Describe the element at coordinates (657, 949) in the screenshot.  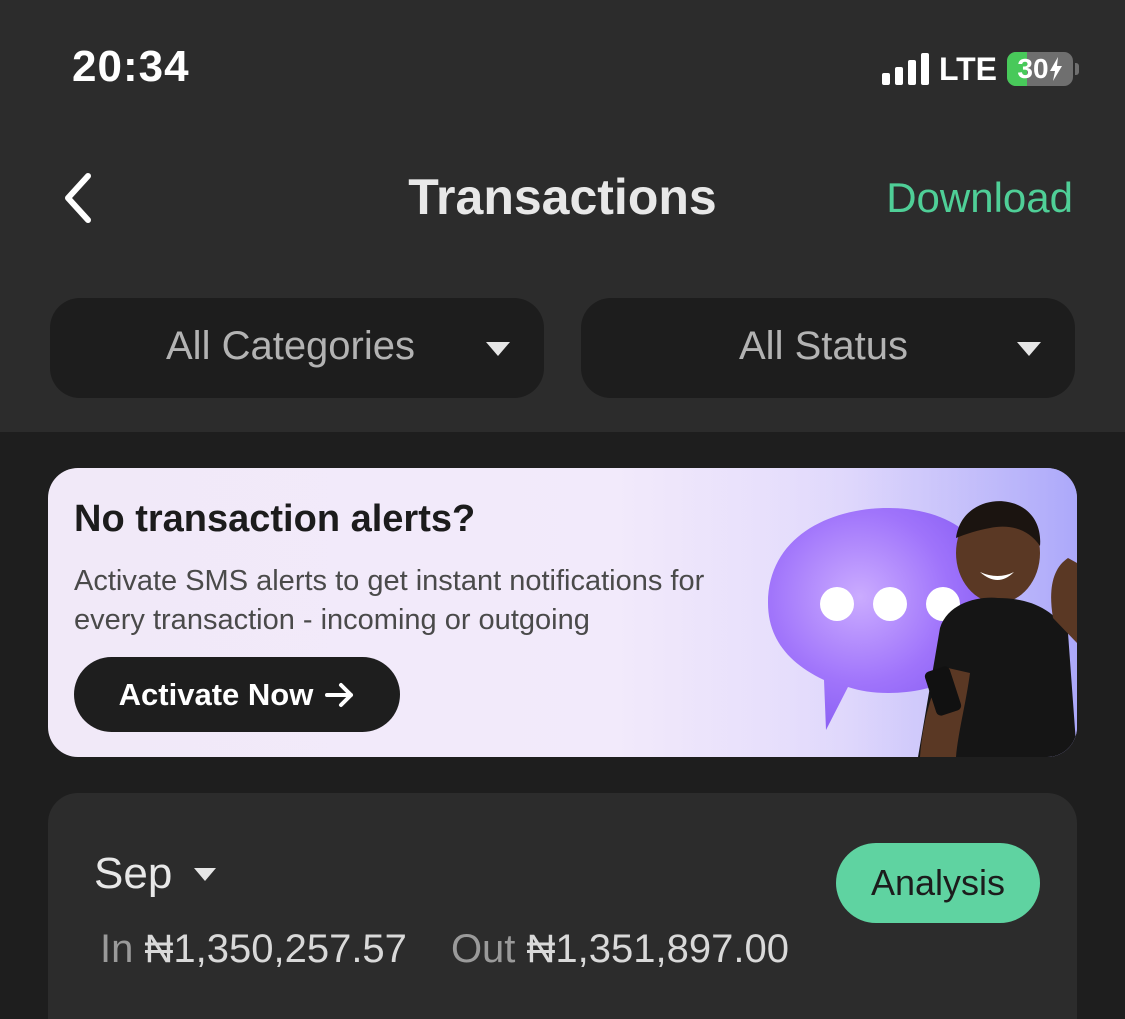
I see `outflow-amount: ₦1,351,897.00` at that location.